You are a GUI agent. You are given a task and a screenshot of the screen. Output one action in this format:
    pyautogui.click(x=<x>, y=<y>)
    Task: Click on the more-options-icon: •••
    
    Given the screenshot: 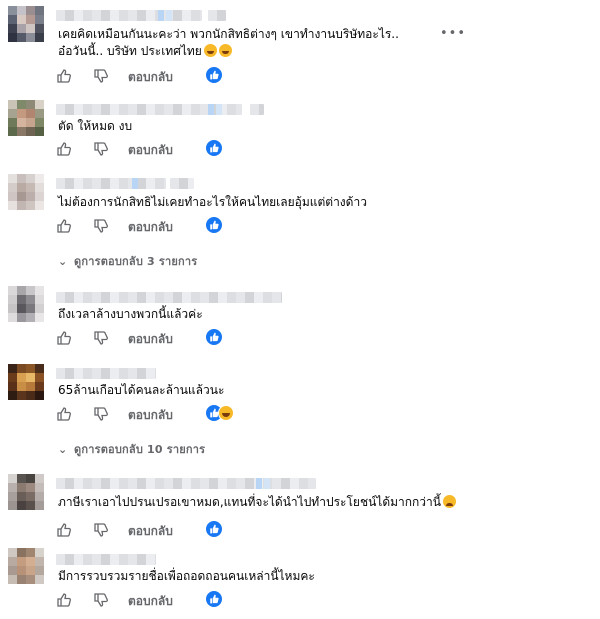 What is the action you would take?
    pyautogui.click(x=453, y=33)
    